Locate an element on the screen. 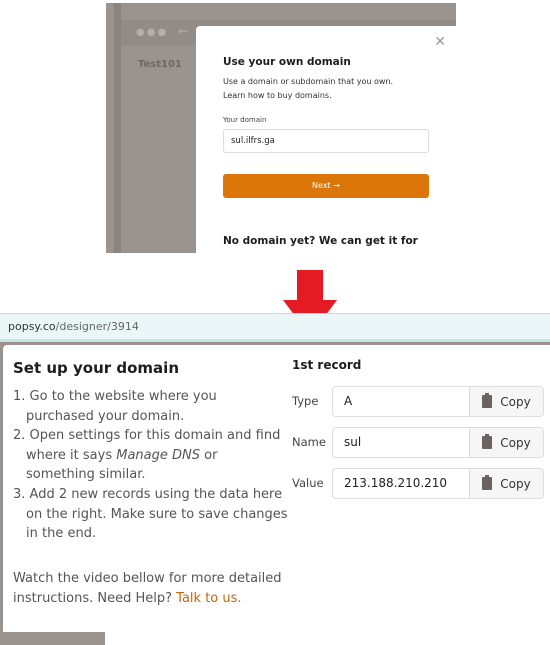 The image size is (550, 645). address-bar: popsy.co/designer/3914 is located at coordinates (275, 327).